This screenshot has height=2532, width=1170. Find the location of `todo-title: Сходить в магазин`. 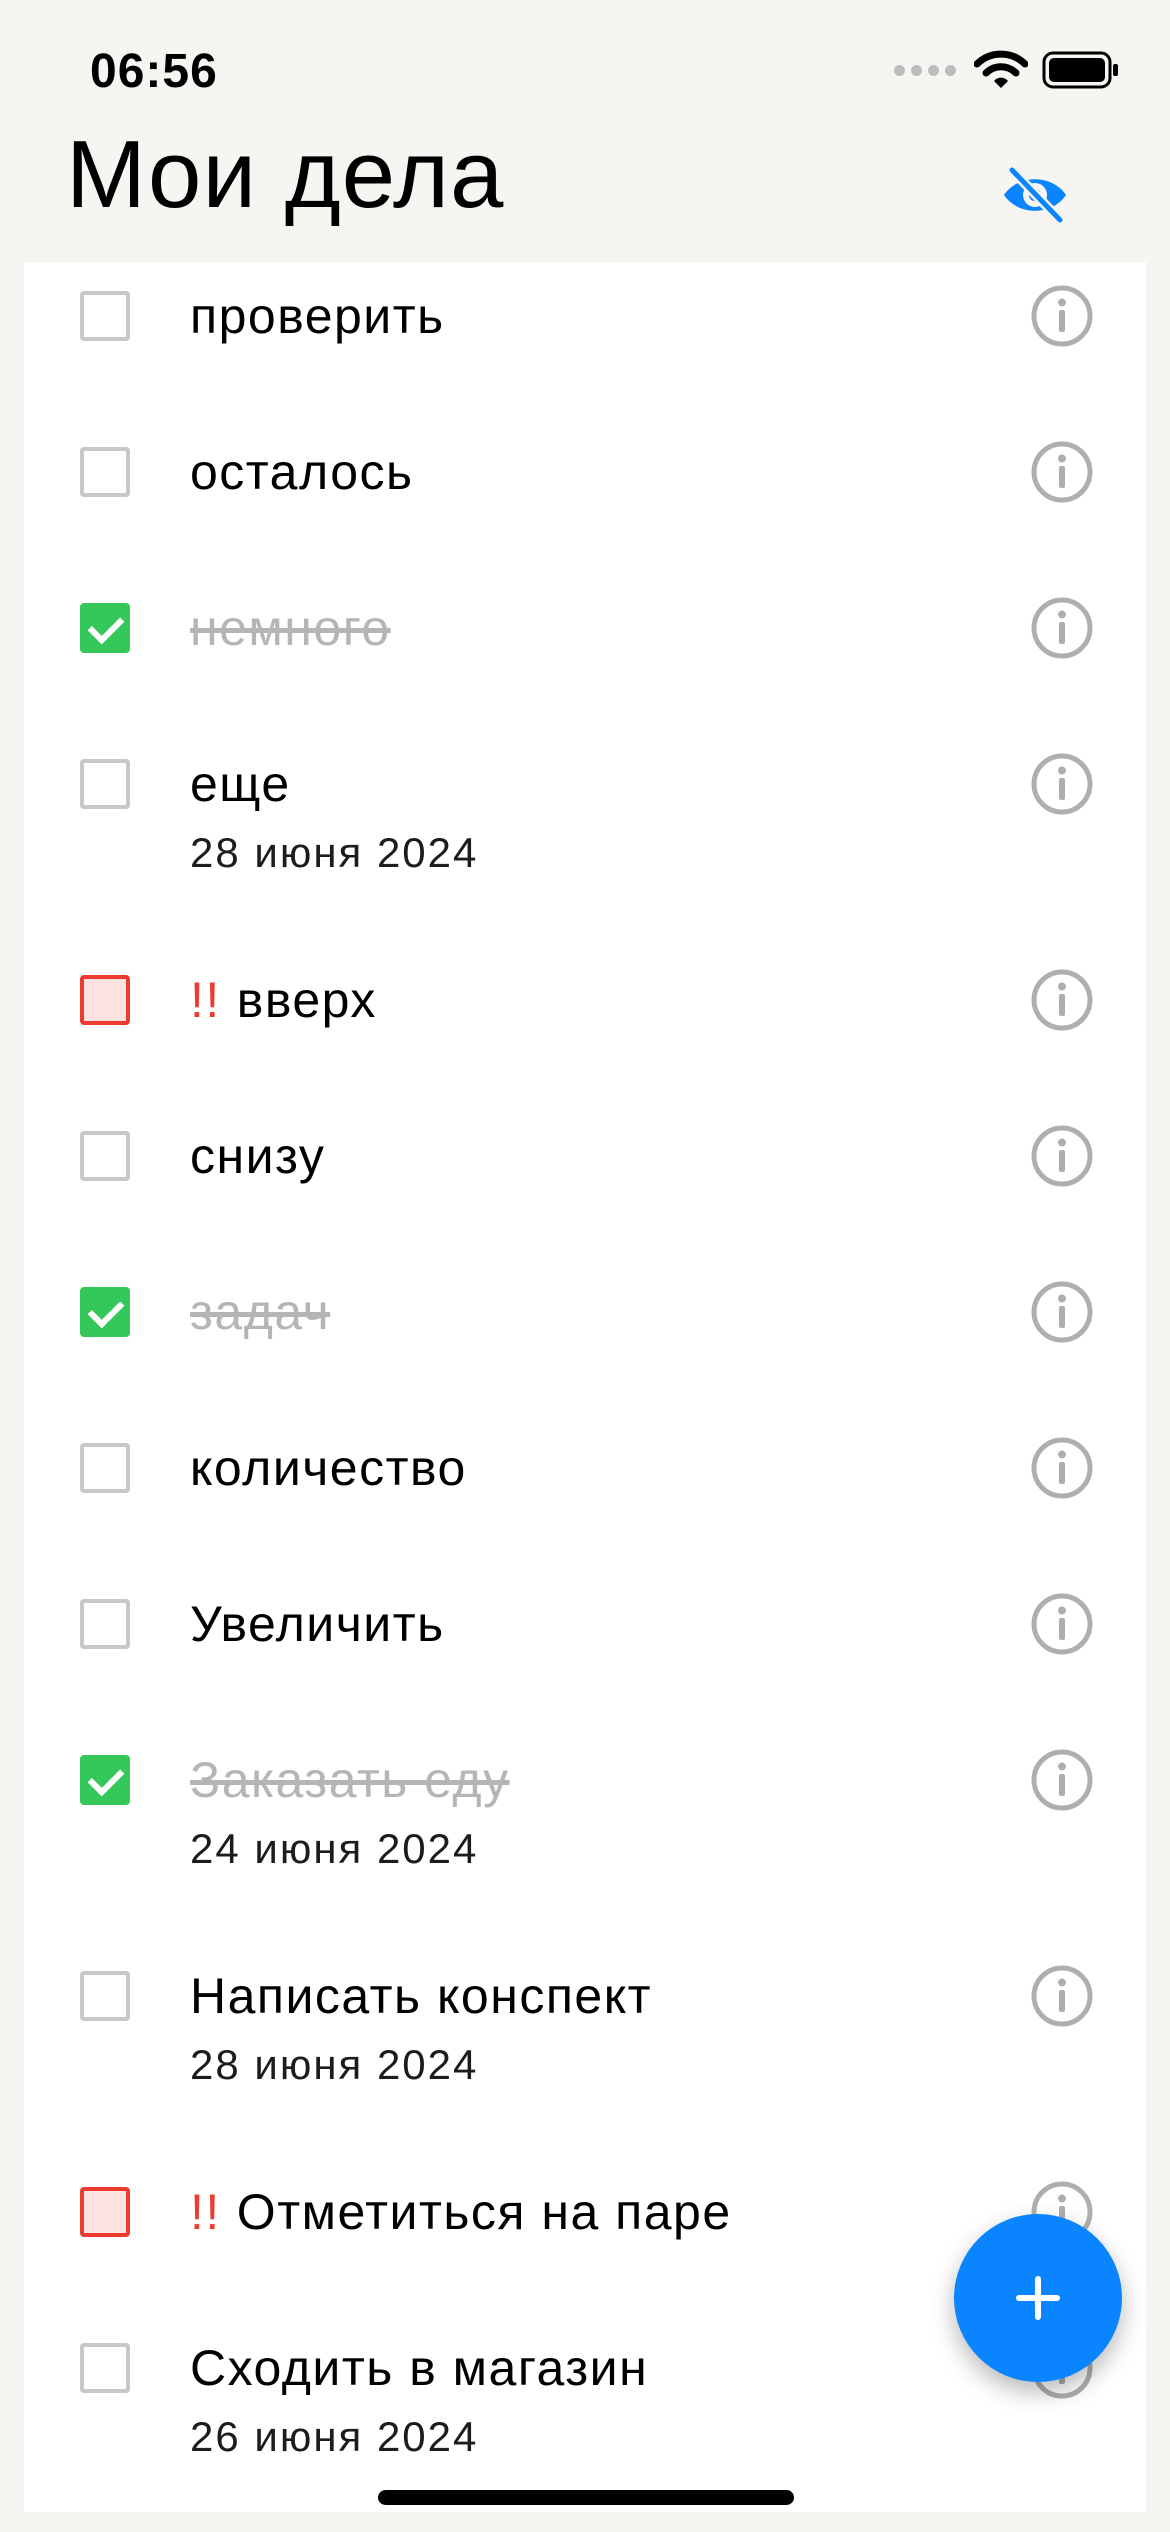

todo-title: Сходить в магазин is located at coordinates (419, 2368).